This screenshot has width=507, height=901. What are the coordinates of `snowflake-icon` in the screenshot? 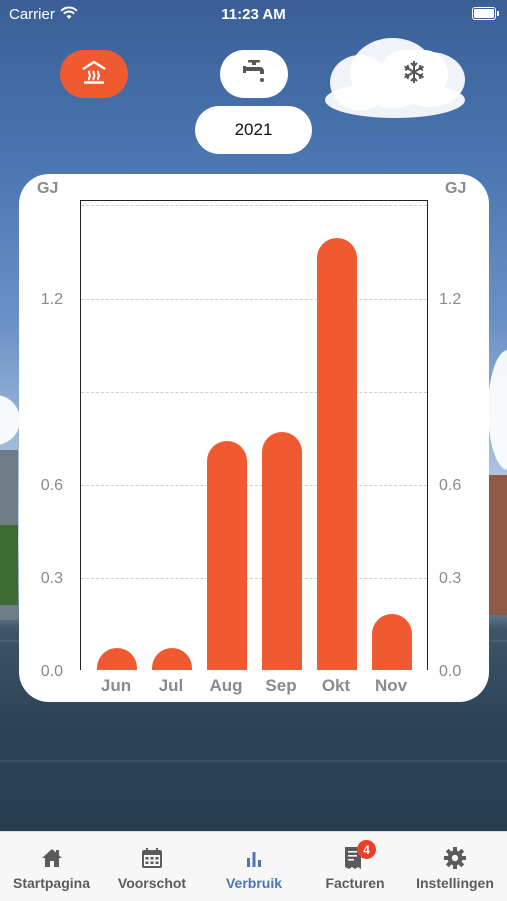 It's located at (414, 74).